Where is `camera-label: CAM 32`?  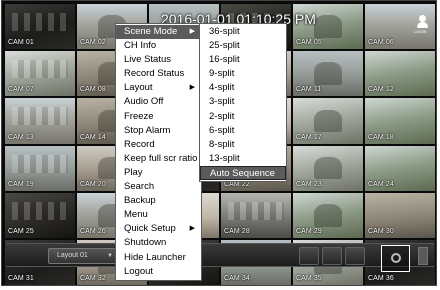
camera-label: CAM 32 is located at coordinates (93, 278).